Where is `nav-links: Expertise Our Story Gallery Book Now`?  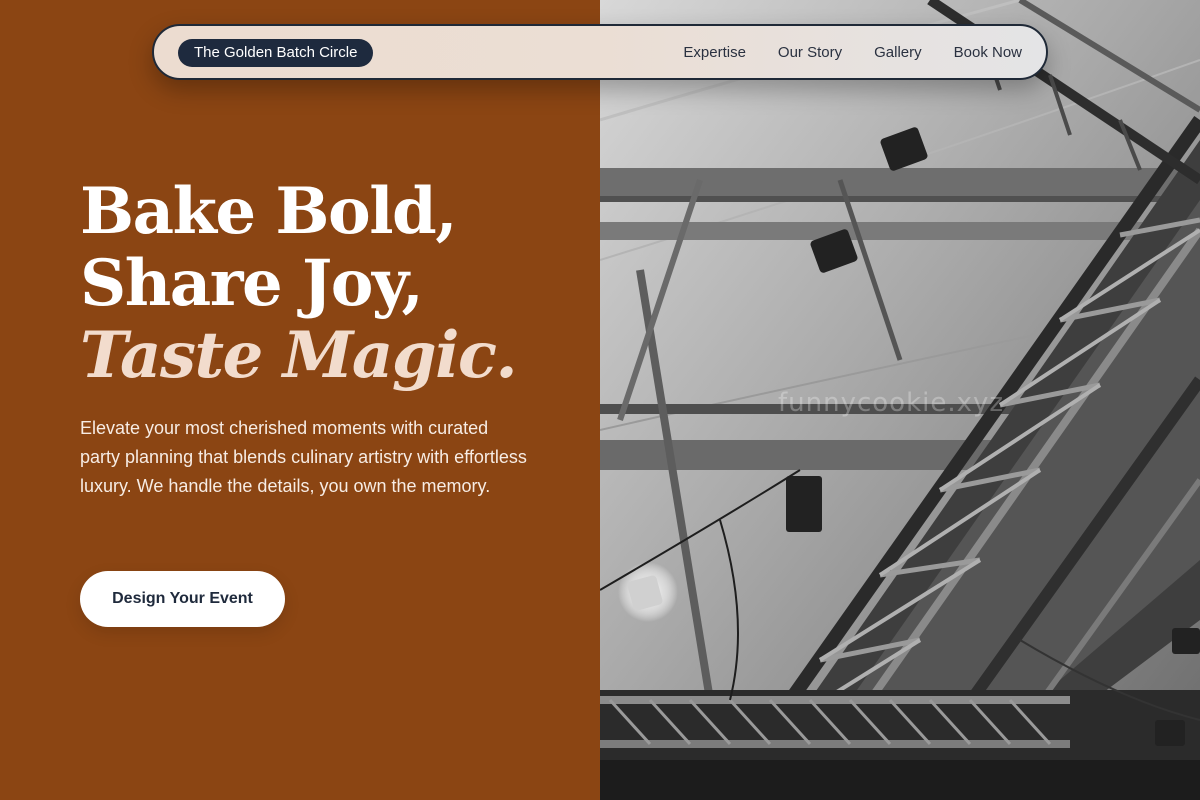
nav-links: Expertise Our Story Gallery Book Now is located at coordinates (852, 52).